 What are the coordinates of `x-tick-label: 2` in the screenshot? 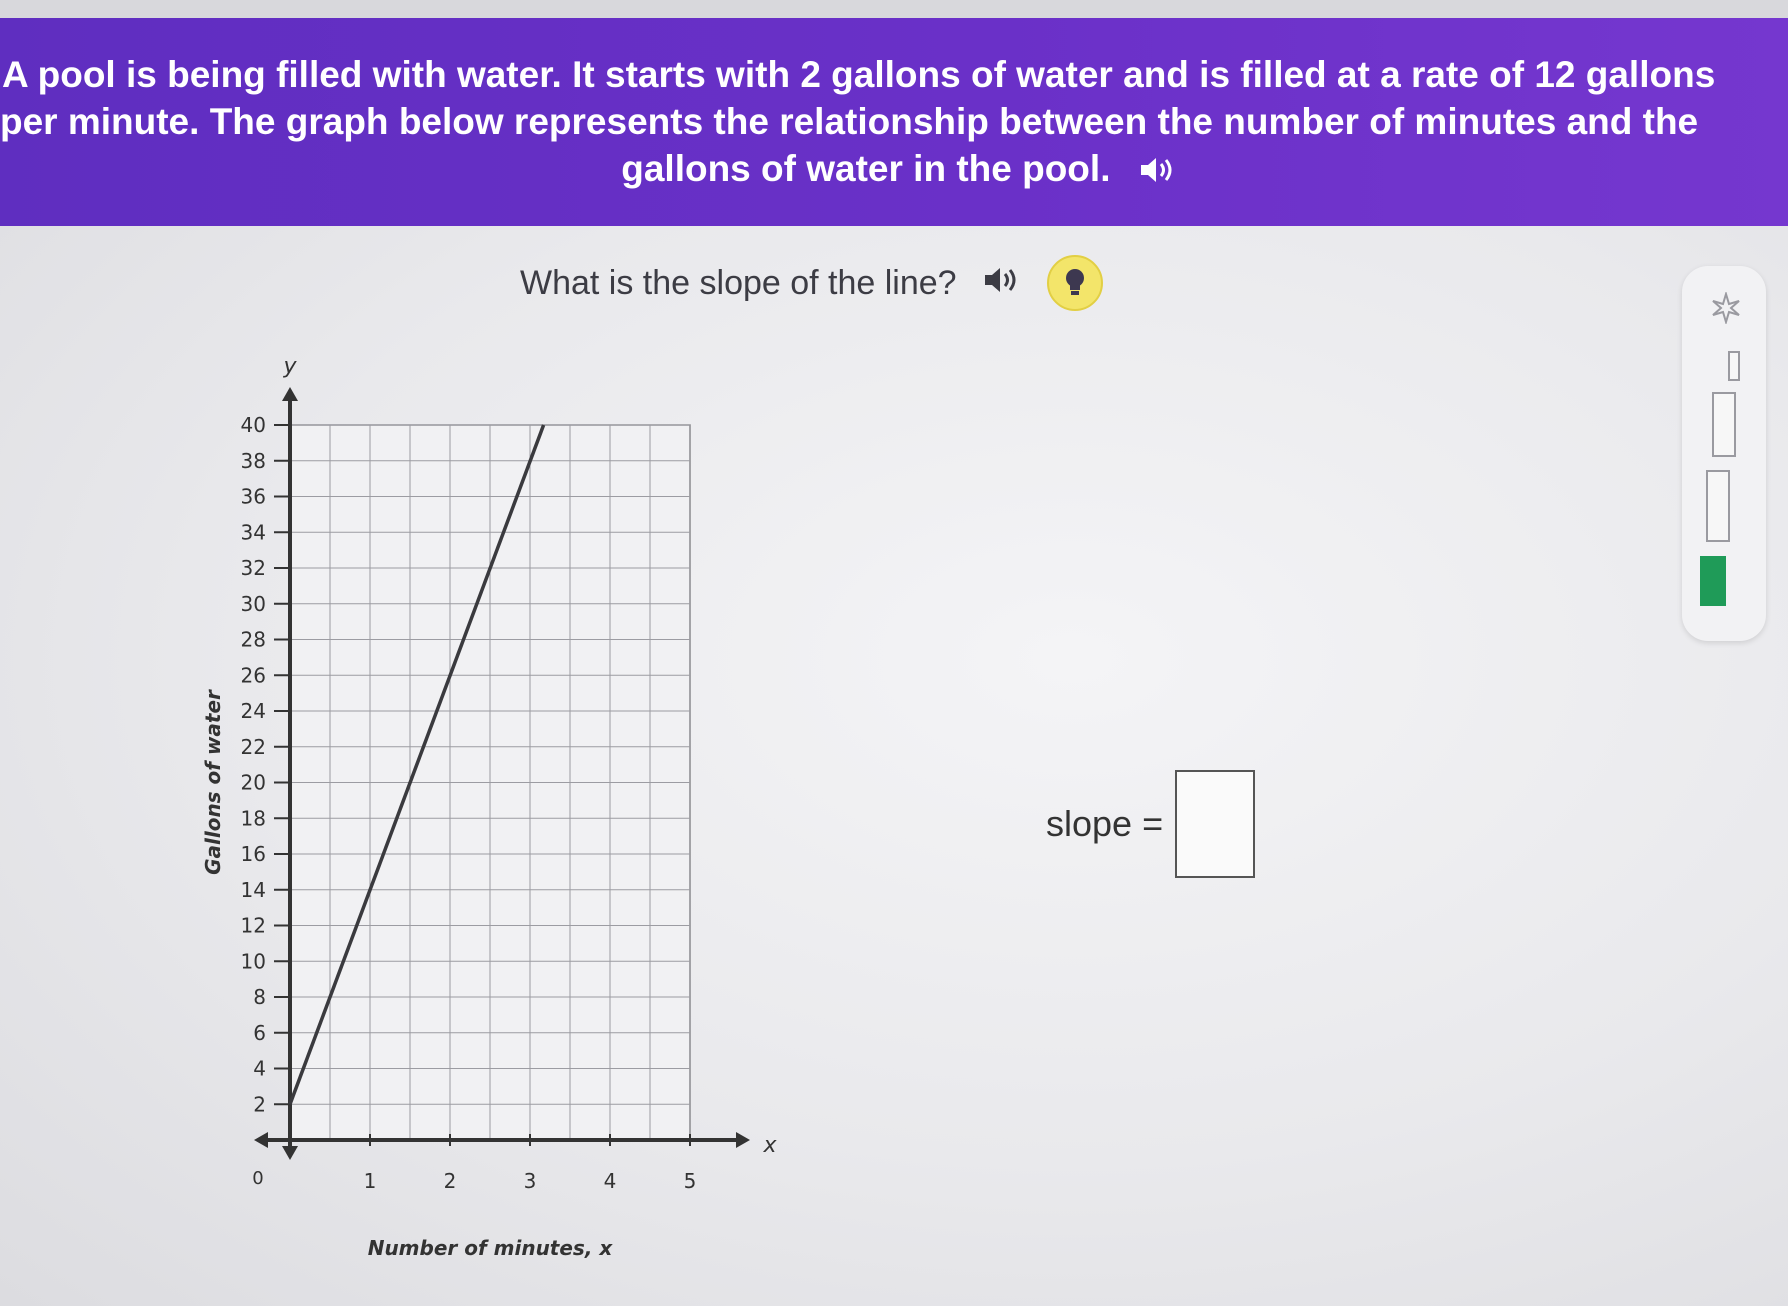 It's located at (450, 1181).